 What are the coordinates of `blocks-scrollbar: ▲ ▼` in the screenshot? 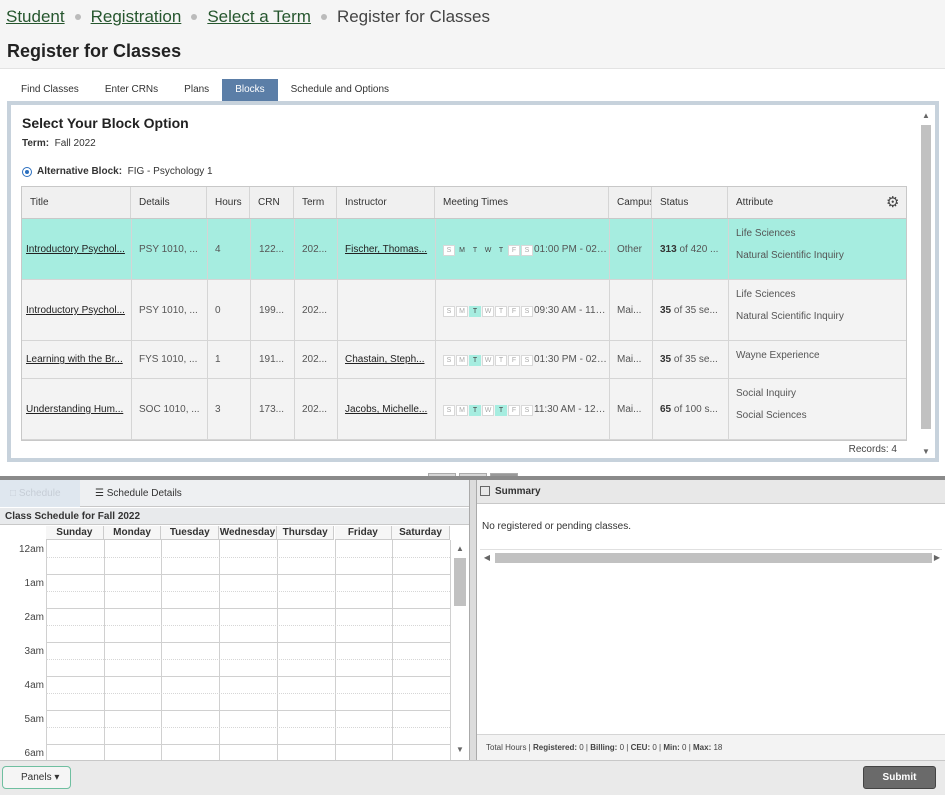 It's located at (926, 284).